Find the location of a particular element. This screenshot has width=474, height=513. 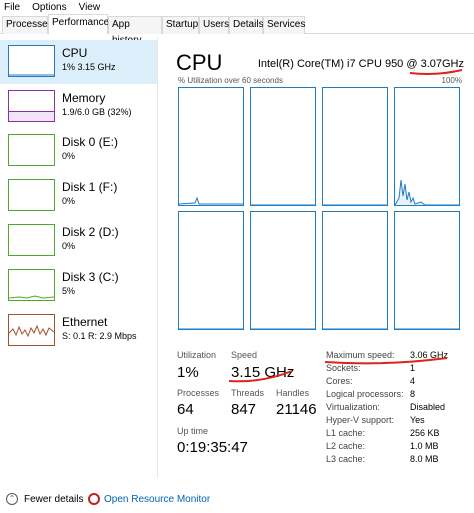

menu-bar: File Options View is located at coordinates (237, 7).